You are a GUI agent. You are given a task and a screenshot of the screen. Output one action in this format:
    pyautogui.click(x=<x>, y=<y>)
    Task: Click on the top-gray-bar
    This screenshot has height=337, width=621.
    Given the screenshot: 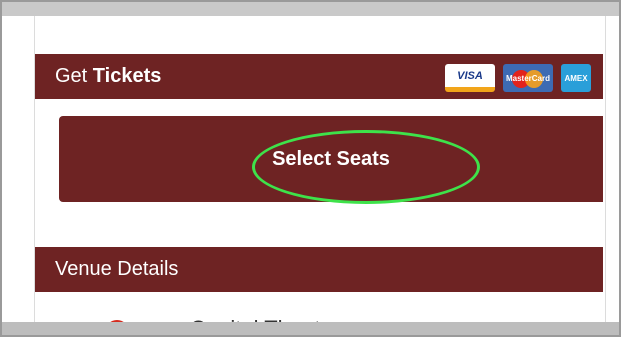 What is the action you would take?
    pyautogui.click(x=310, y=9)
    